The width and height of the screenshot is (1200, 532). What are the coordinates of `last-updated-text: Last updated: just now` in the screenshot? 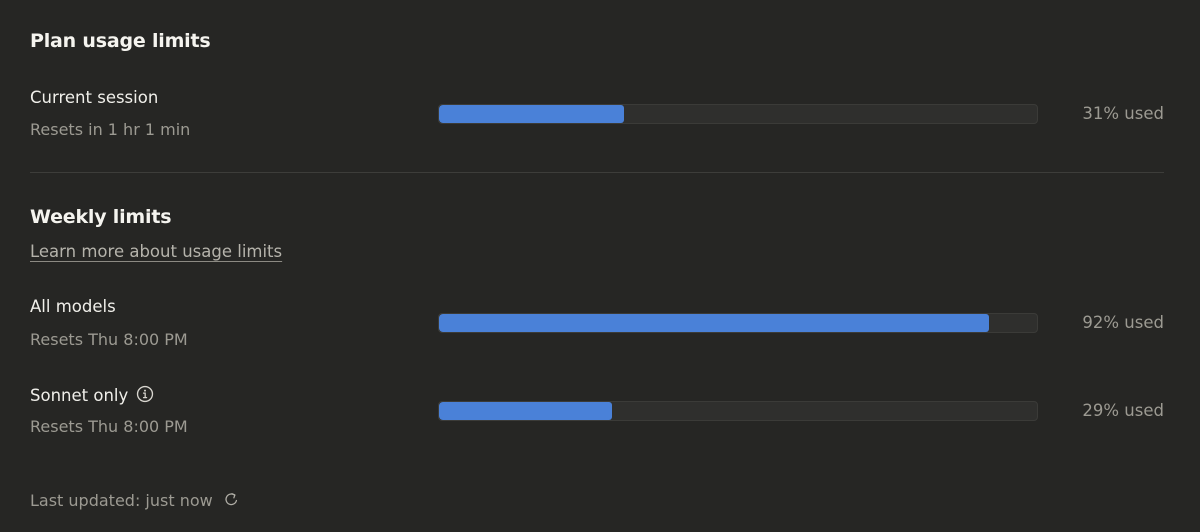 It's located at (121, 500).